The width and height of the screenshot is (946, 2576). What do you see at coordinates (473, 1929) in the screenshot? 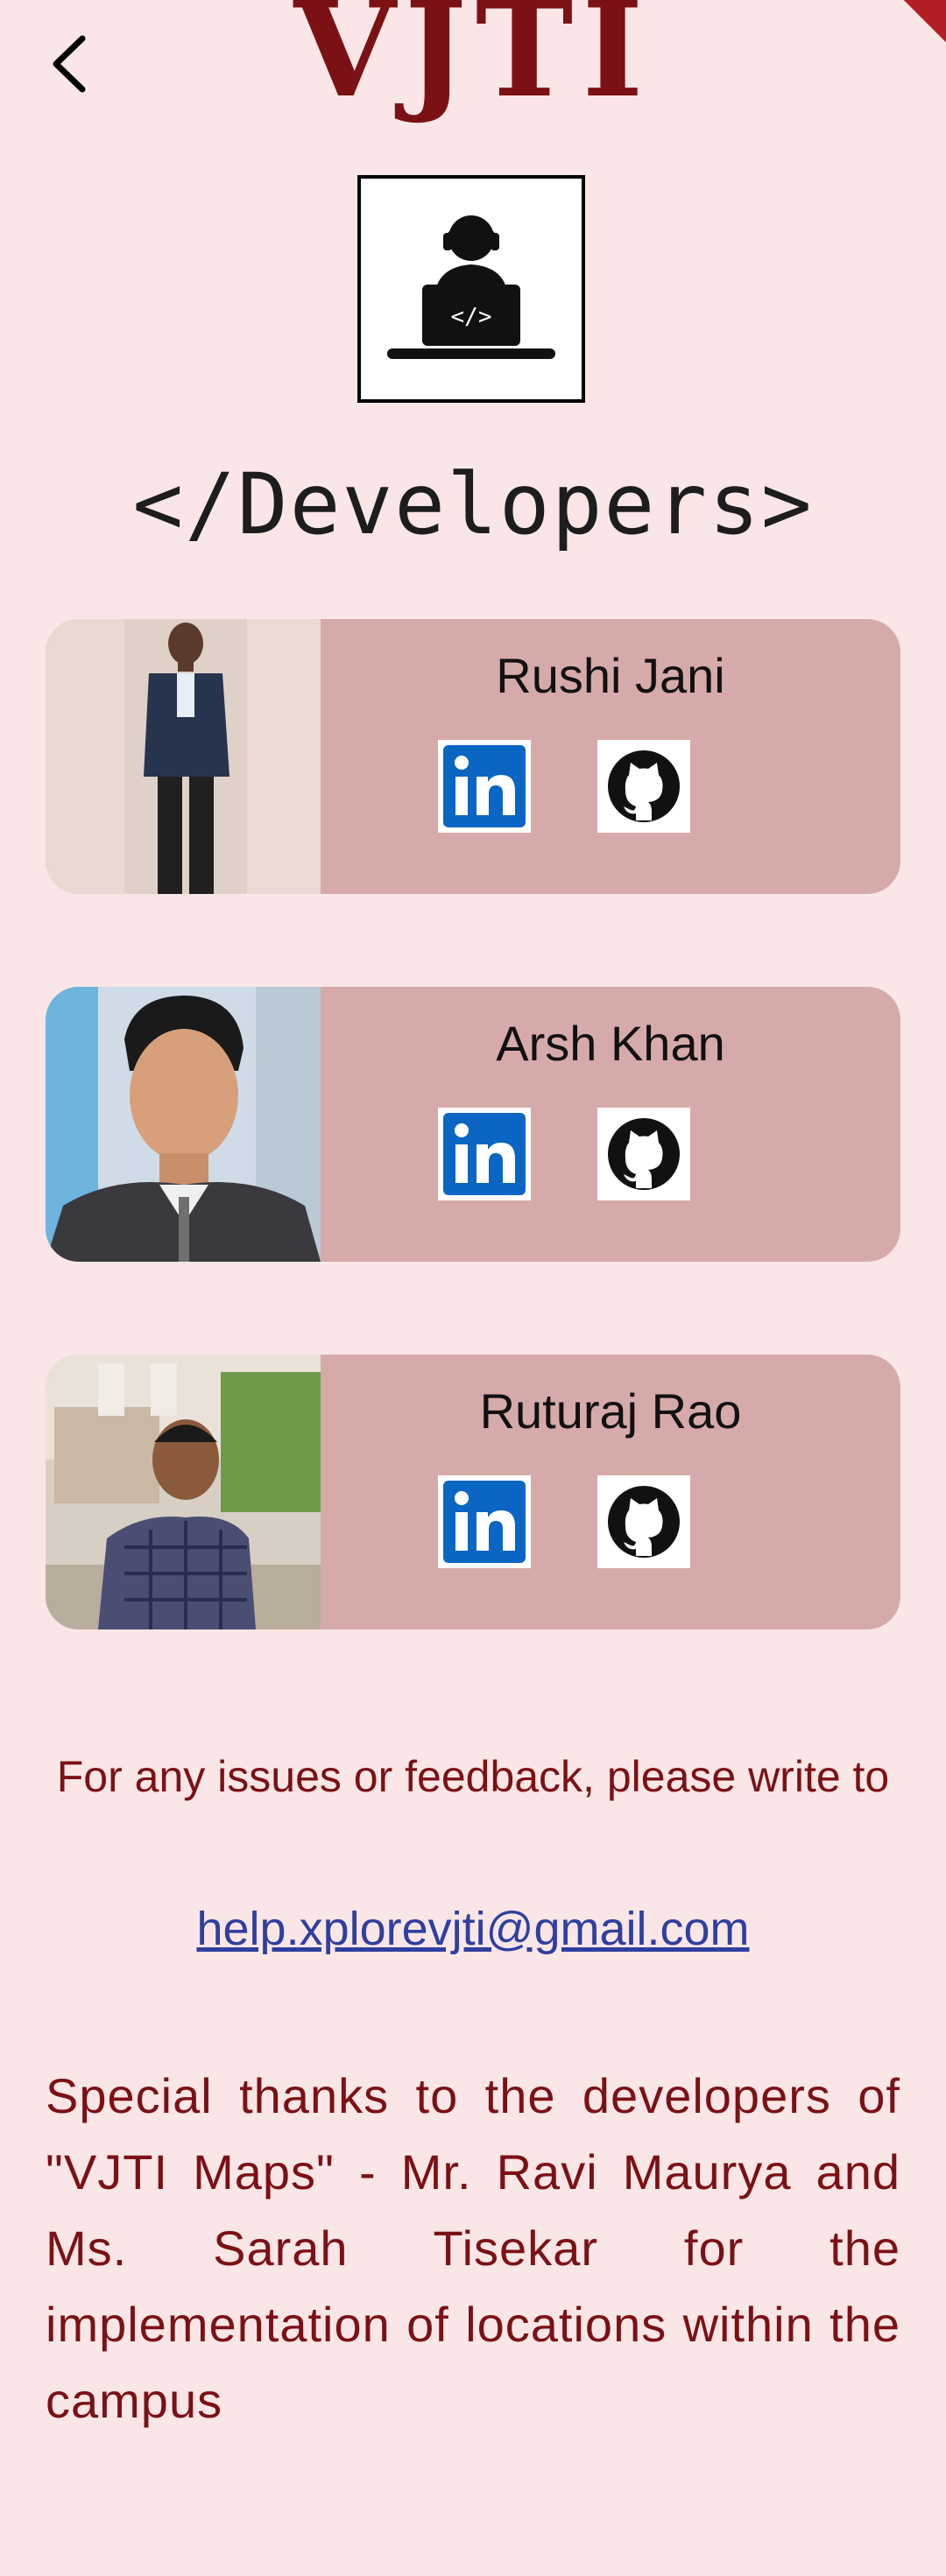
I see `support-email-link: help.xplorevjti@gmail.com` at bounding box center [473, 1929].